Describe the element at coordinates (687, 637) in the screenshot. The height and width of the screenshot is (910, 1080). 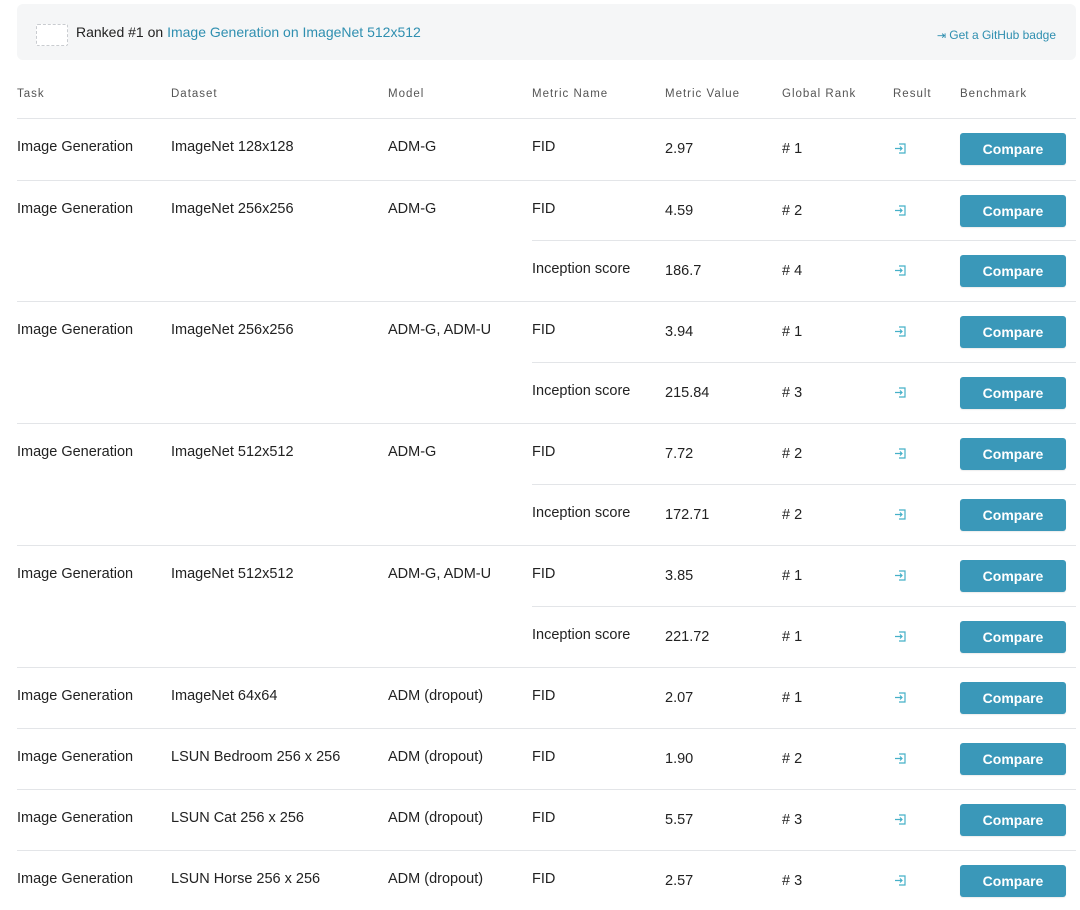
I see `cell-value: 221.72` at that location.